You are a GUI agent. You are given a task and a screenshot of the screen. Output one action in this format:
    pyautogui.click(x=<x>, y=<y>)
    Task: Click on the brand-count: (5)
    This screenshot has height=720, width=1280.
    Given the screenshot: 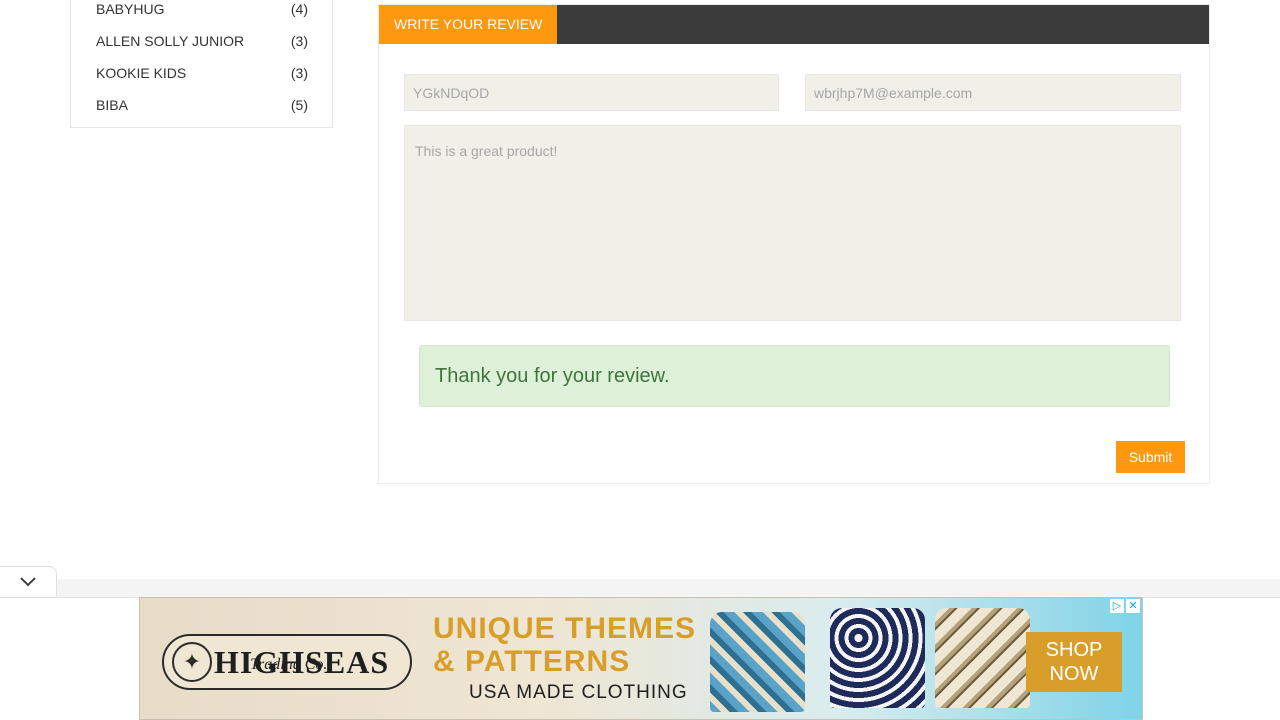 What is the action you would take?
    pyautogui.click(x=299, y=105)
    